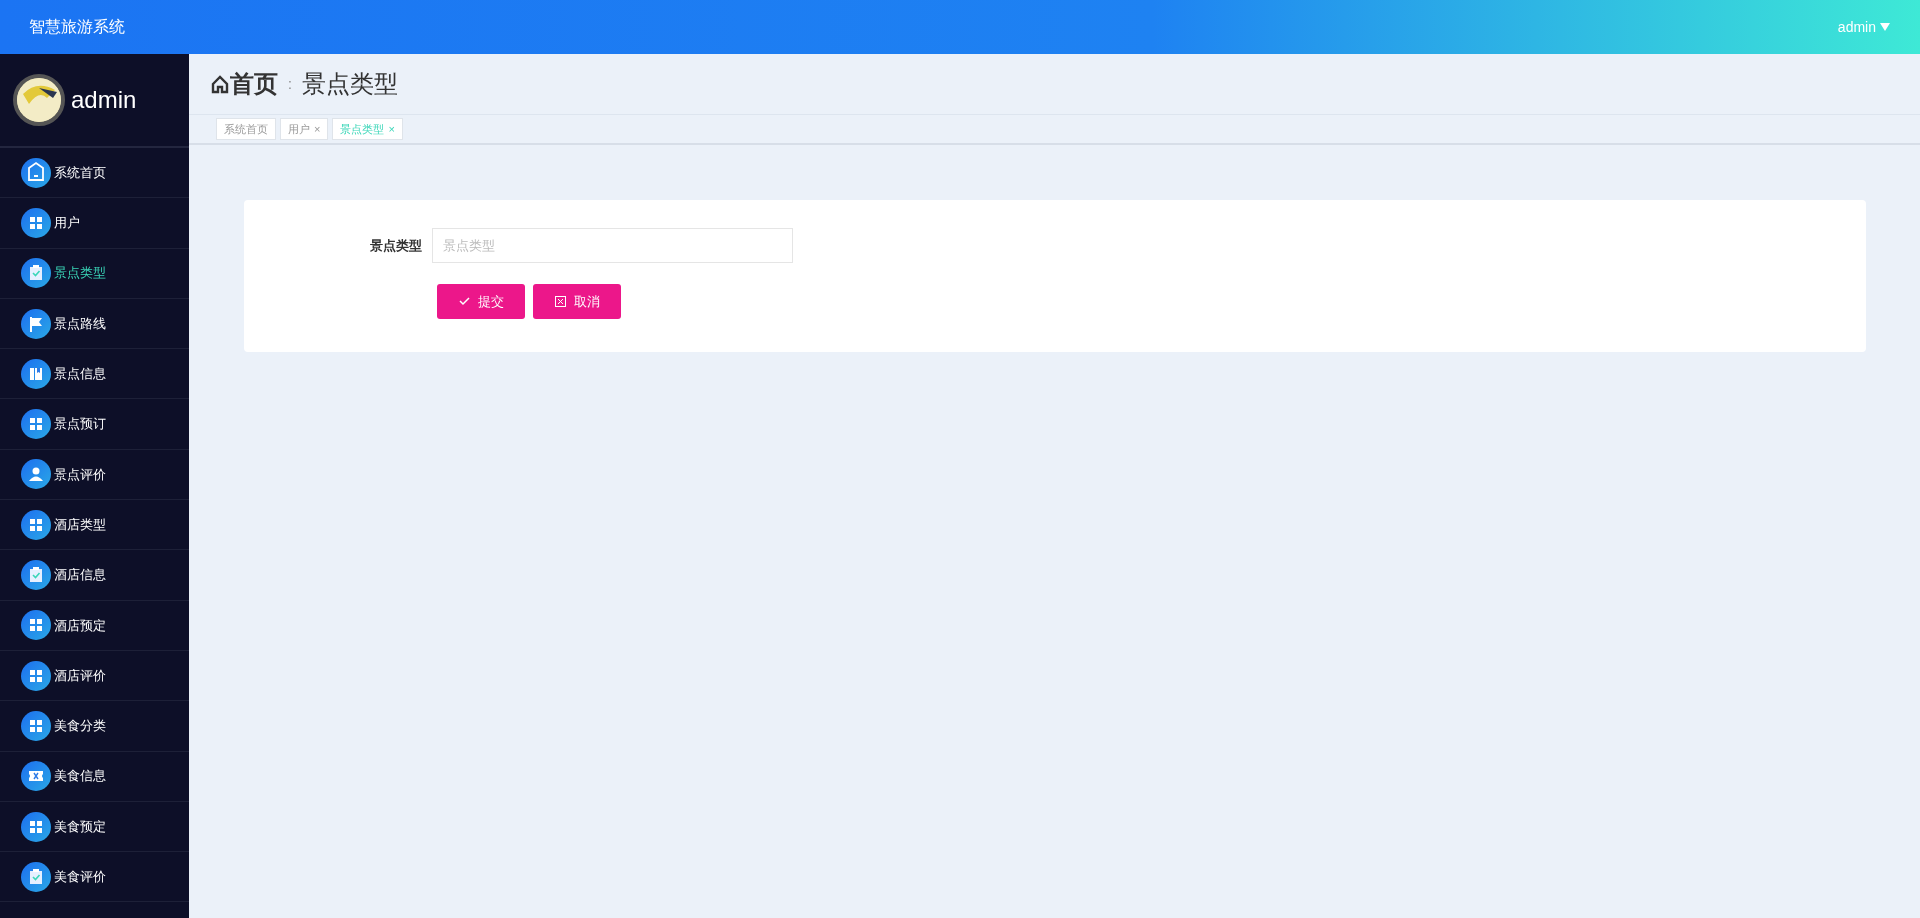 Image resolution: width=1920 pixels, height=918 pixels. What do you see at coordinates (39, 100) in the screenshot?
I see `avatar` at bounding box center [39, 100].